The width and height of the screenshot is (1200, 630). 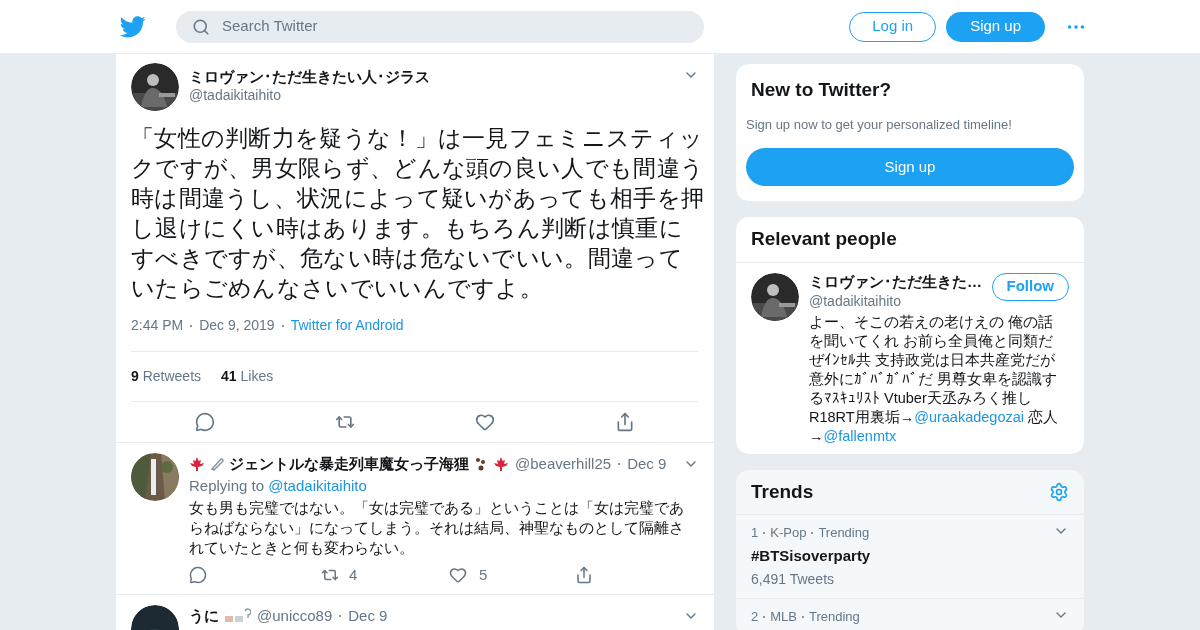 What do you see at coordinates (563, 464) in the screenshot?
I see `reply-handle: @beaverhill25` at bounding box center [563, 464].